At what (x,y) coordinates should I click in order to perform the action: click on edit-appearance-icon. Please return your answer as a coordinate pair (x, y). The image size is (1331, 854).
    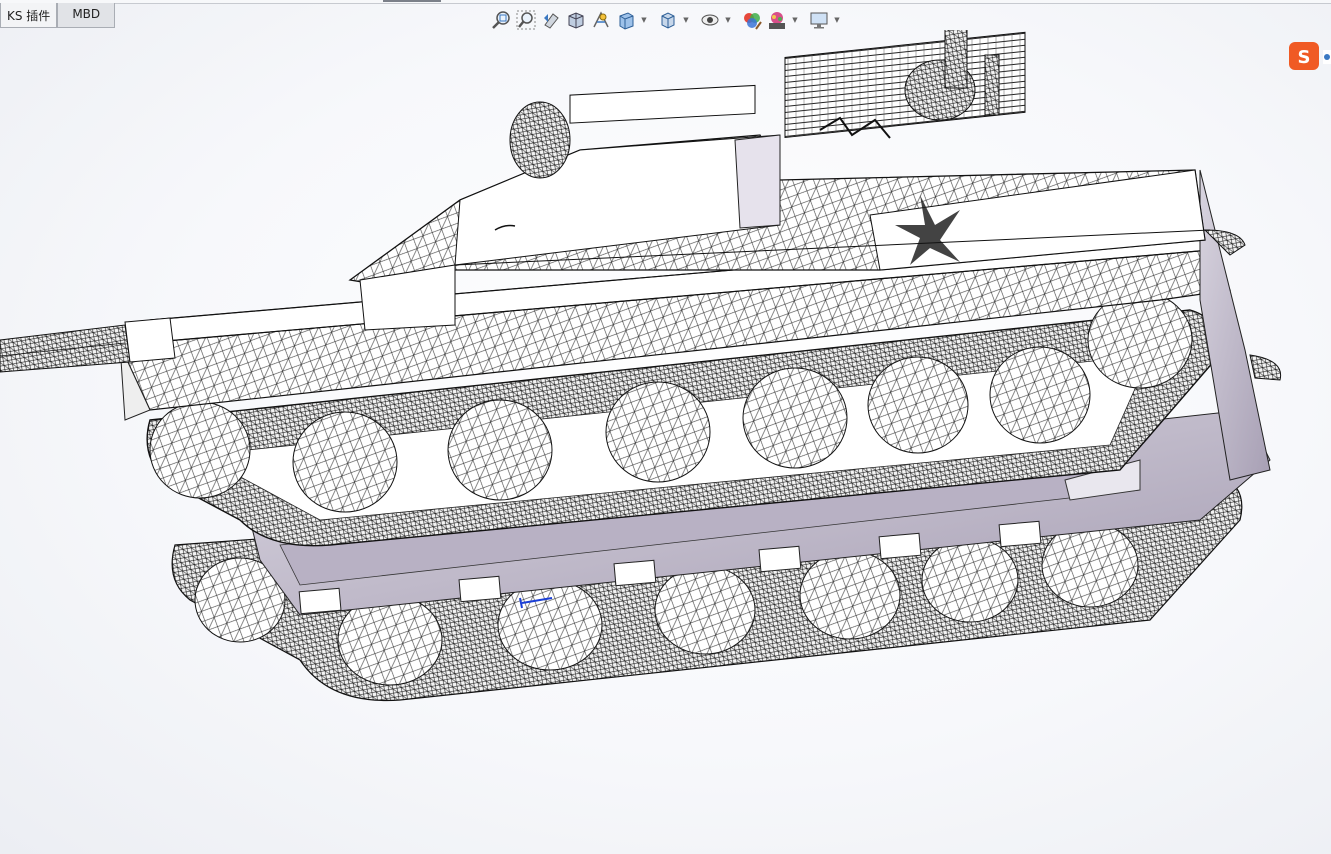
    Looking at the image, I should click on (752, 20).